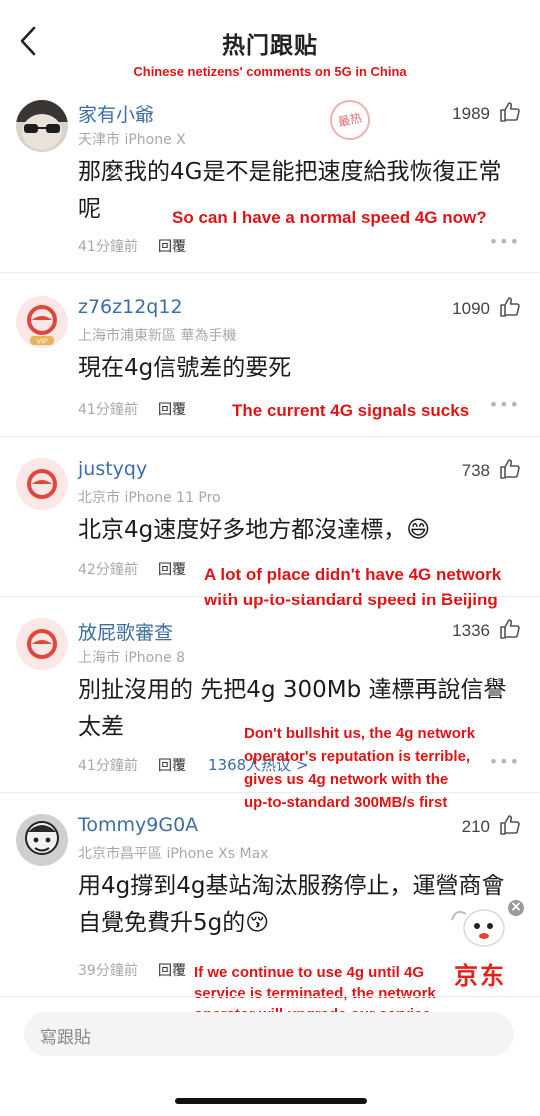 This screenshot has width=540, height=1116. I want to click on like-count: 738, so click(475, 470).